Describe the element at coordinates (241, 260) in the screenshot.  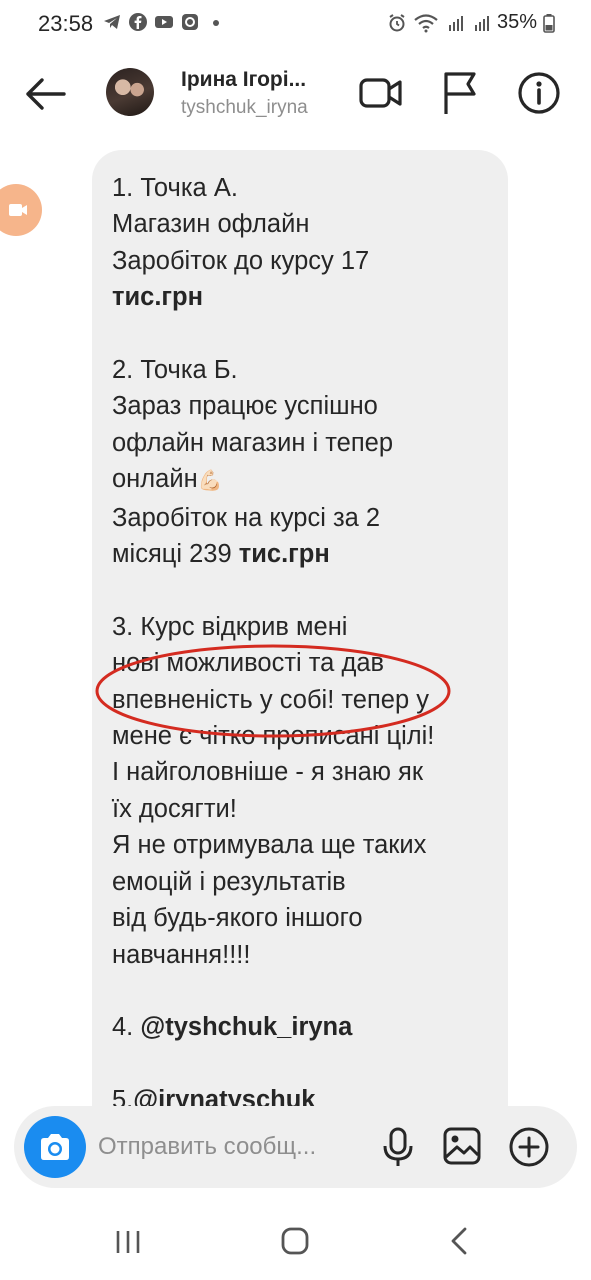
I see `msg-line: Заробіток до курсу 17` at that location.